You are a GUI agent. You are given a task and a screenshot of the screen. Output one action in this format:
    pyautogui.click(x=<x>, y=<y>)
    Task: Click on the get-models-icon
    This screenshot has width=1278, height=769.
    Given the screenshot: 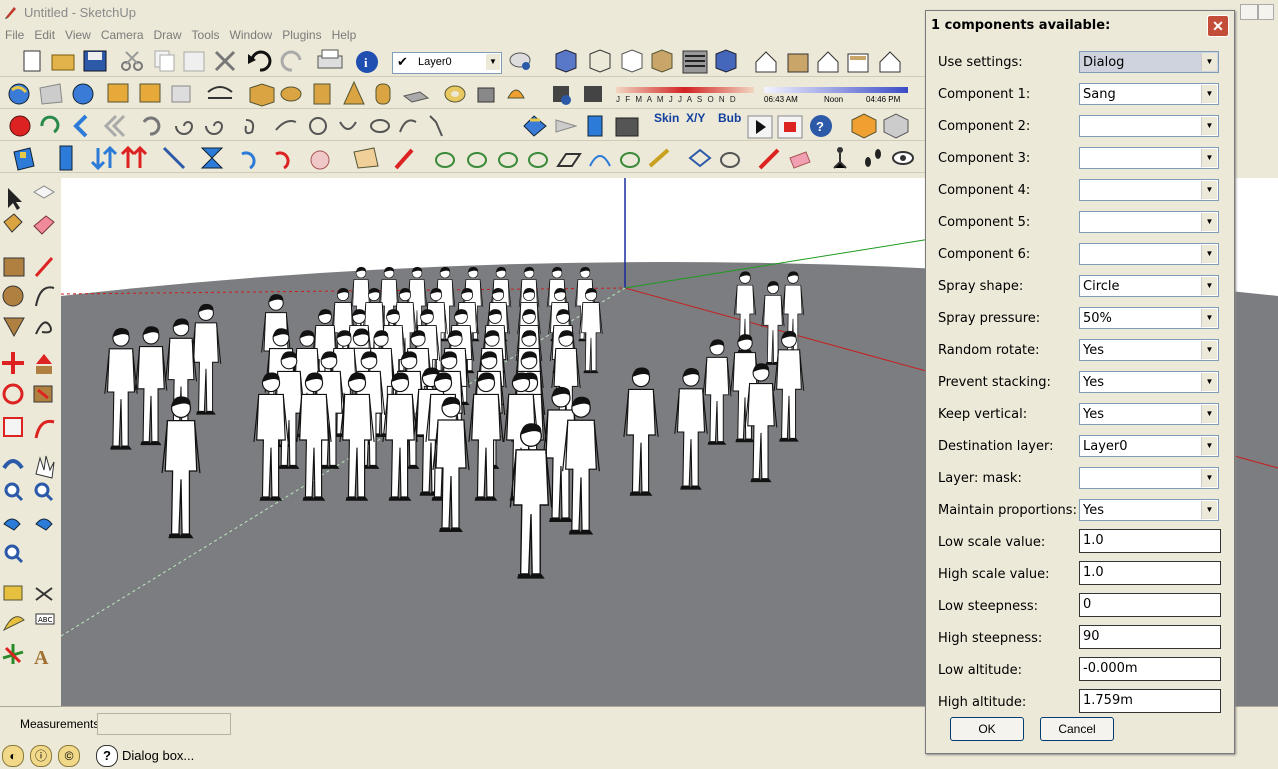 What is the action you would take?
    pyautogui.click(x=150, y=93)
    